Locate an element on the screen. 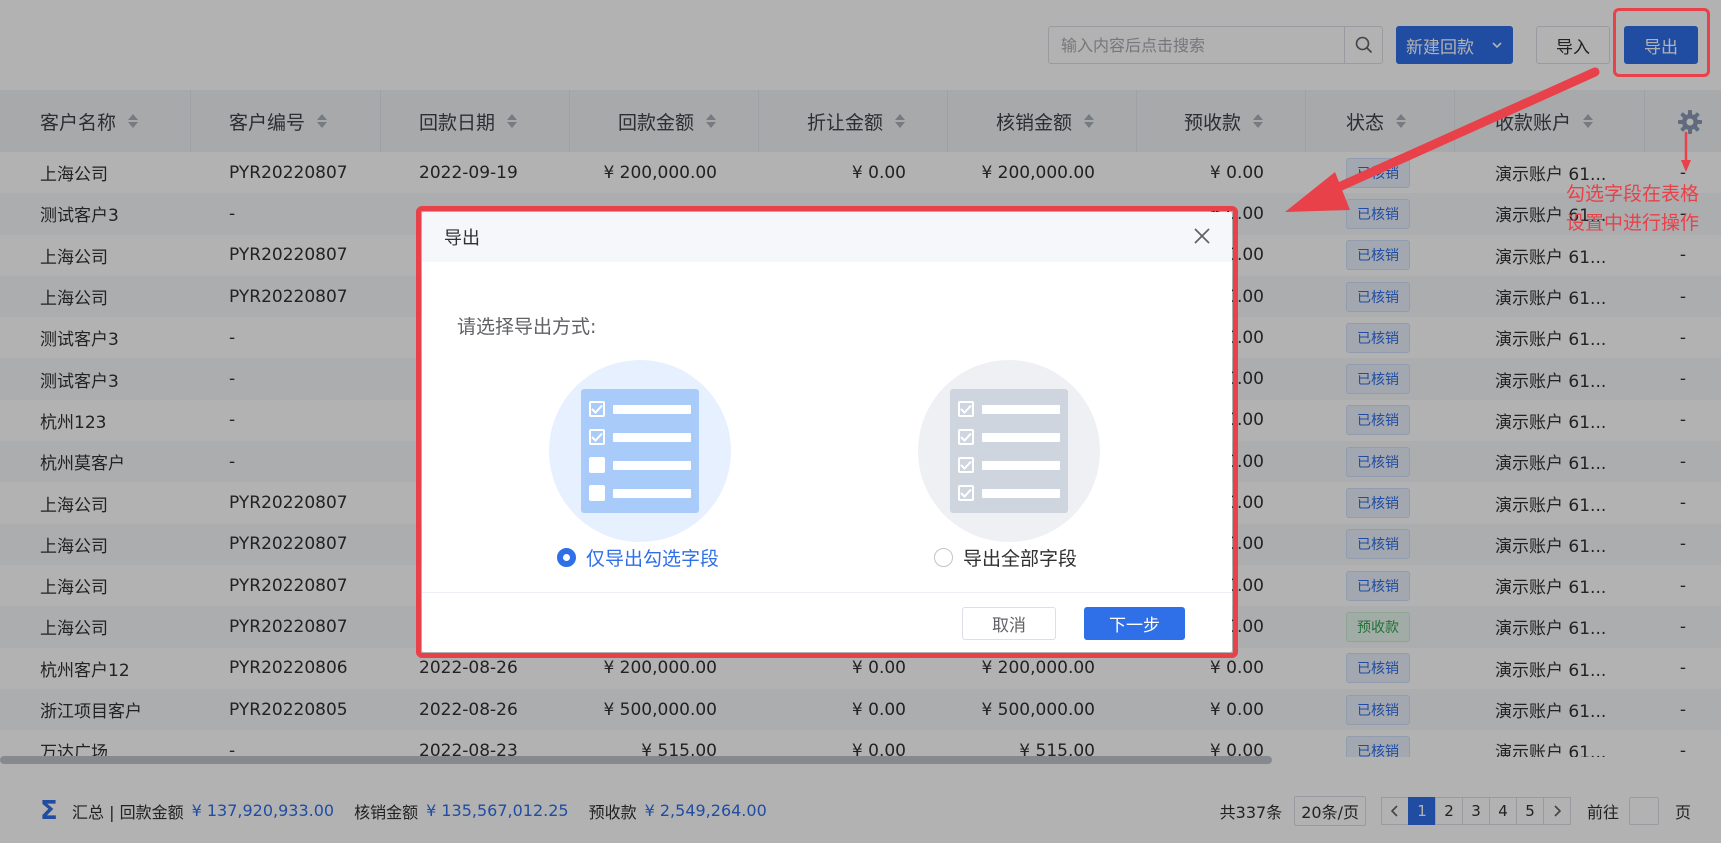 Image resolution: width=1721 pixels, height=843 pixels. radio-export-all: 导出全部字段 is located at coordinates (1005, 557).